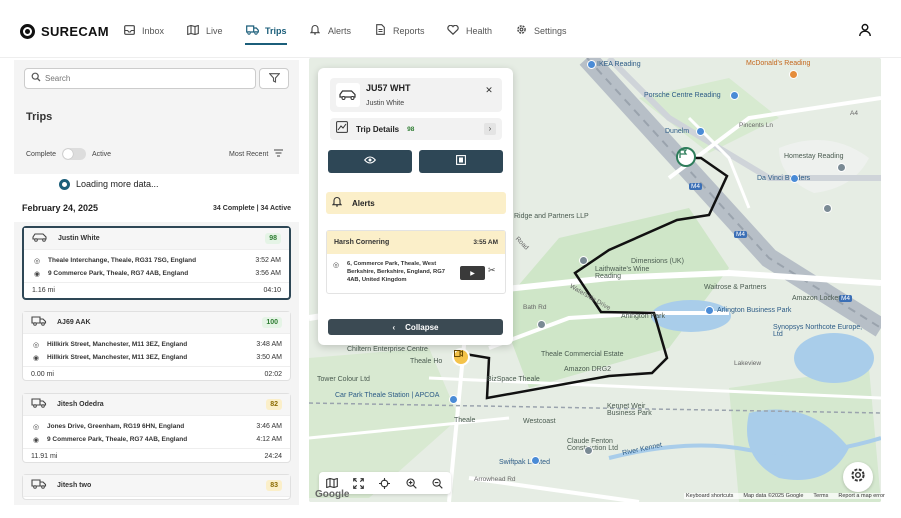 This screenshot has width=901, height=518. What do you see at coordinates (854, 113) in the screenshot?
I see `map-label-a4: A4` at bounding box center [854, 113].